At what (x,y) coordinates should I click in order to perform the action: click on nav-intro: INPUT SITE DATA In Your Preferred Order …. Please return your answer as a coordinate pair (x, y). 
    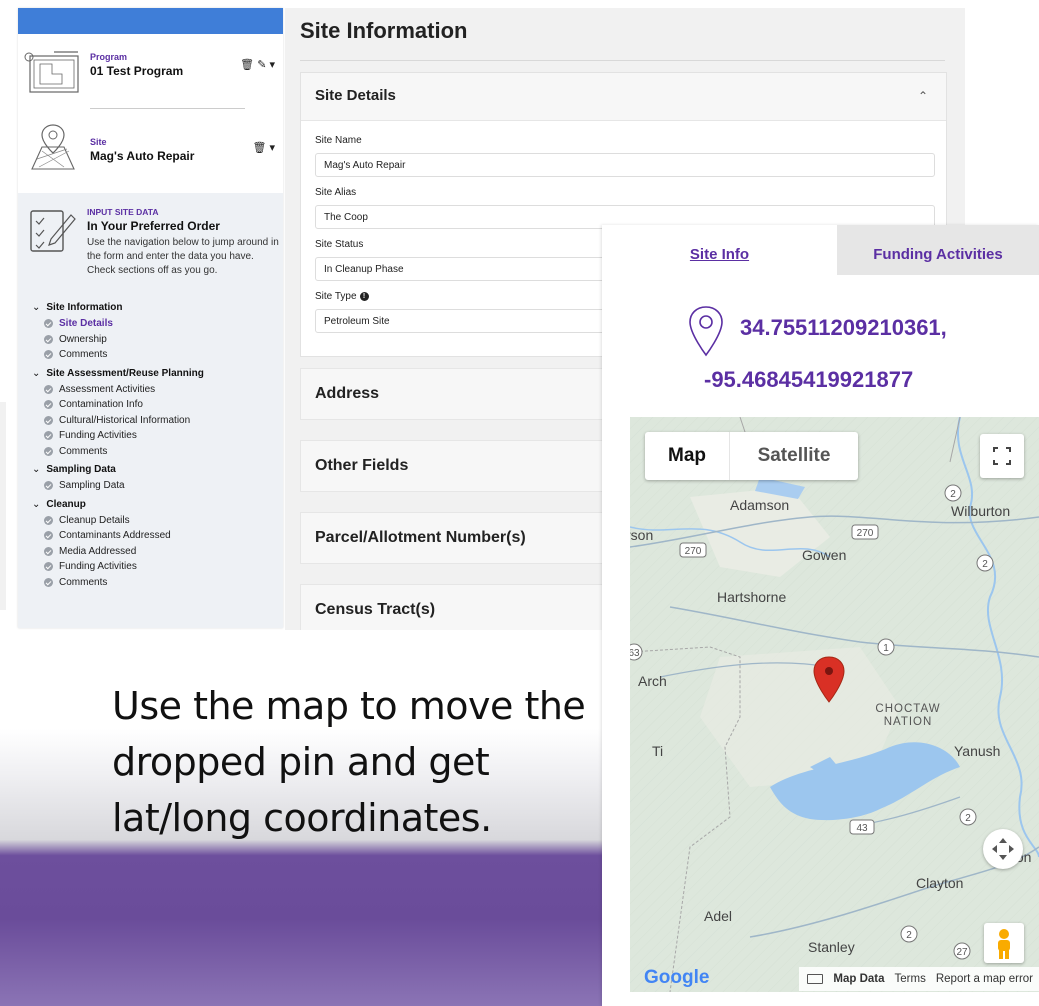
    Looking at the image, I should click on (156, 252).